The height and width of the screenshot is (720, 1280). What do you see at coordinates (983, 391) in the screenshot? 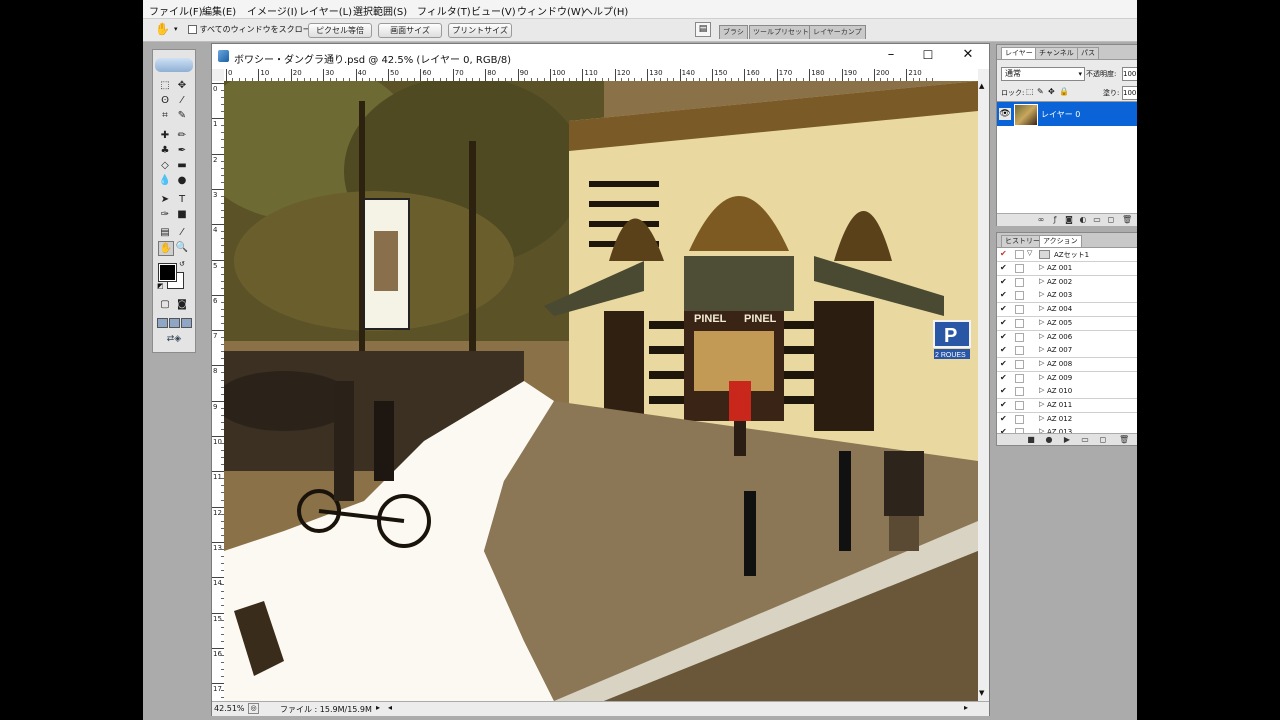
I see `vertical-scrollbar: ▲ ▼` at bounding box center [983, 391].